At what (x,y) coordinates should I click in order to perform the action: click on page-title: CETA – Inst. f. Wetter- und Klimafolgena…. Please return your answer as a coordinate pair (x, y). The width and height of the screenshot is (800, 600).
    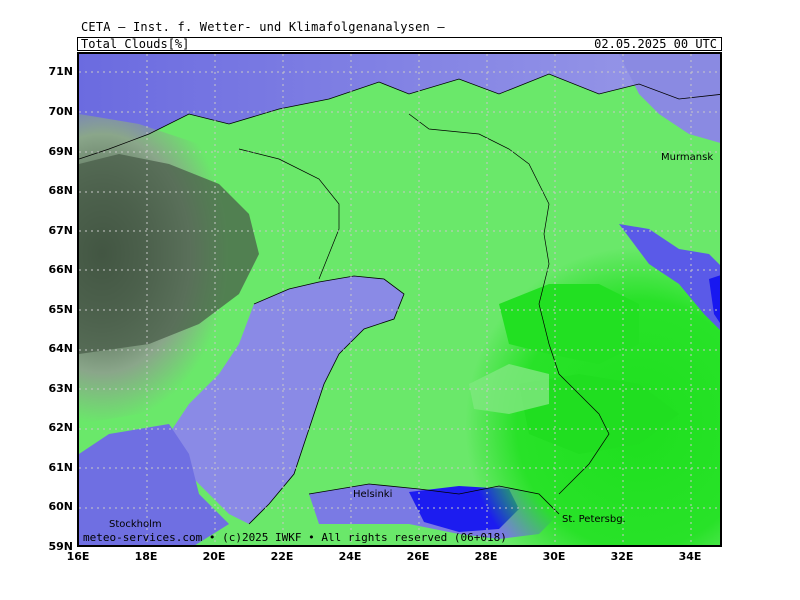
    Looking at the image, I should click on (263, 27).